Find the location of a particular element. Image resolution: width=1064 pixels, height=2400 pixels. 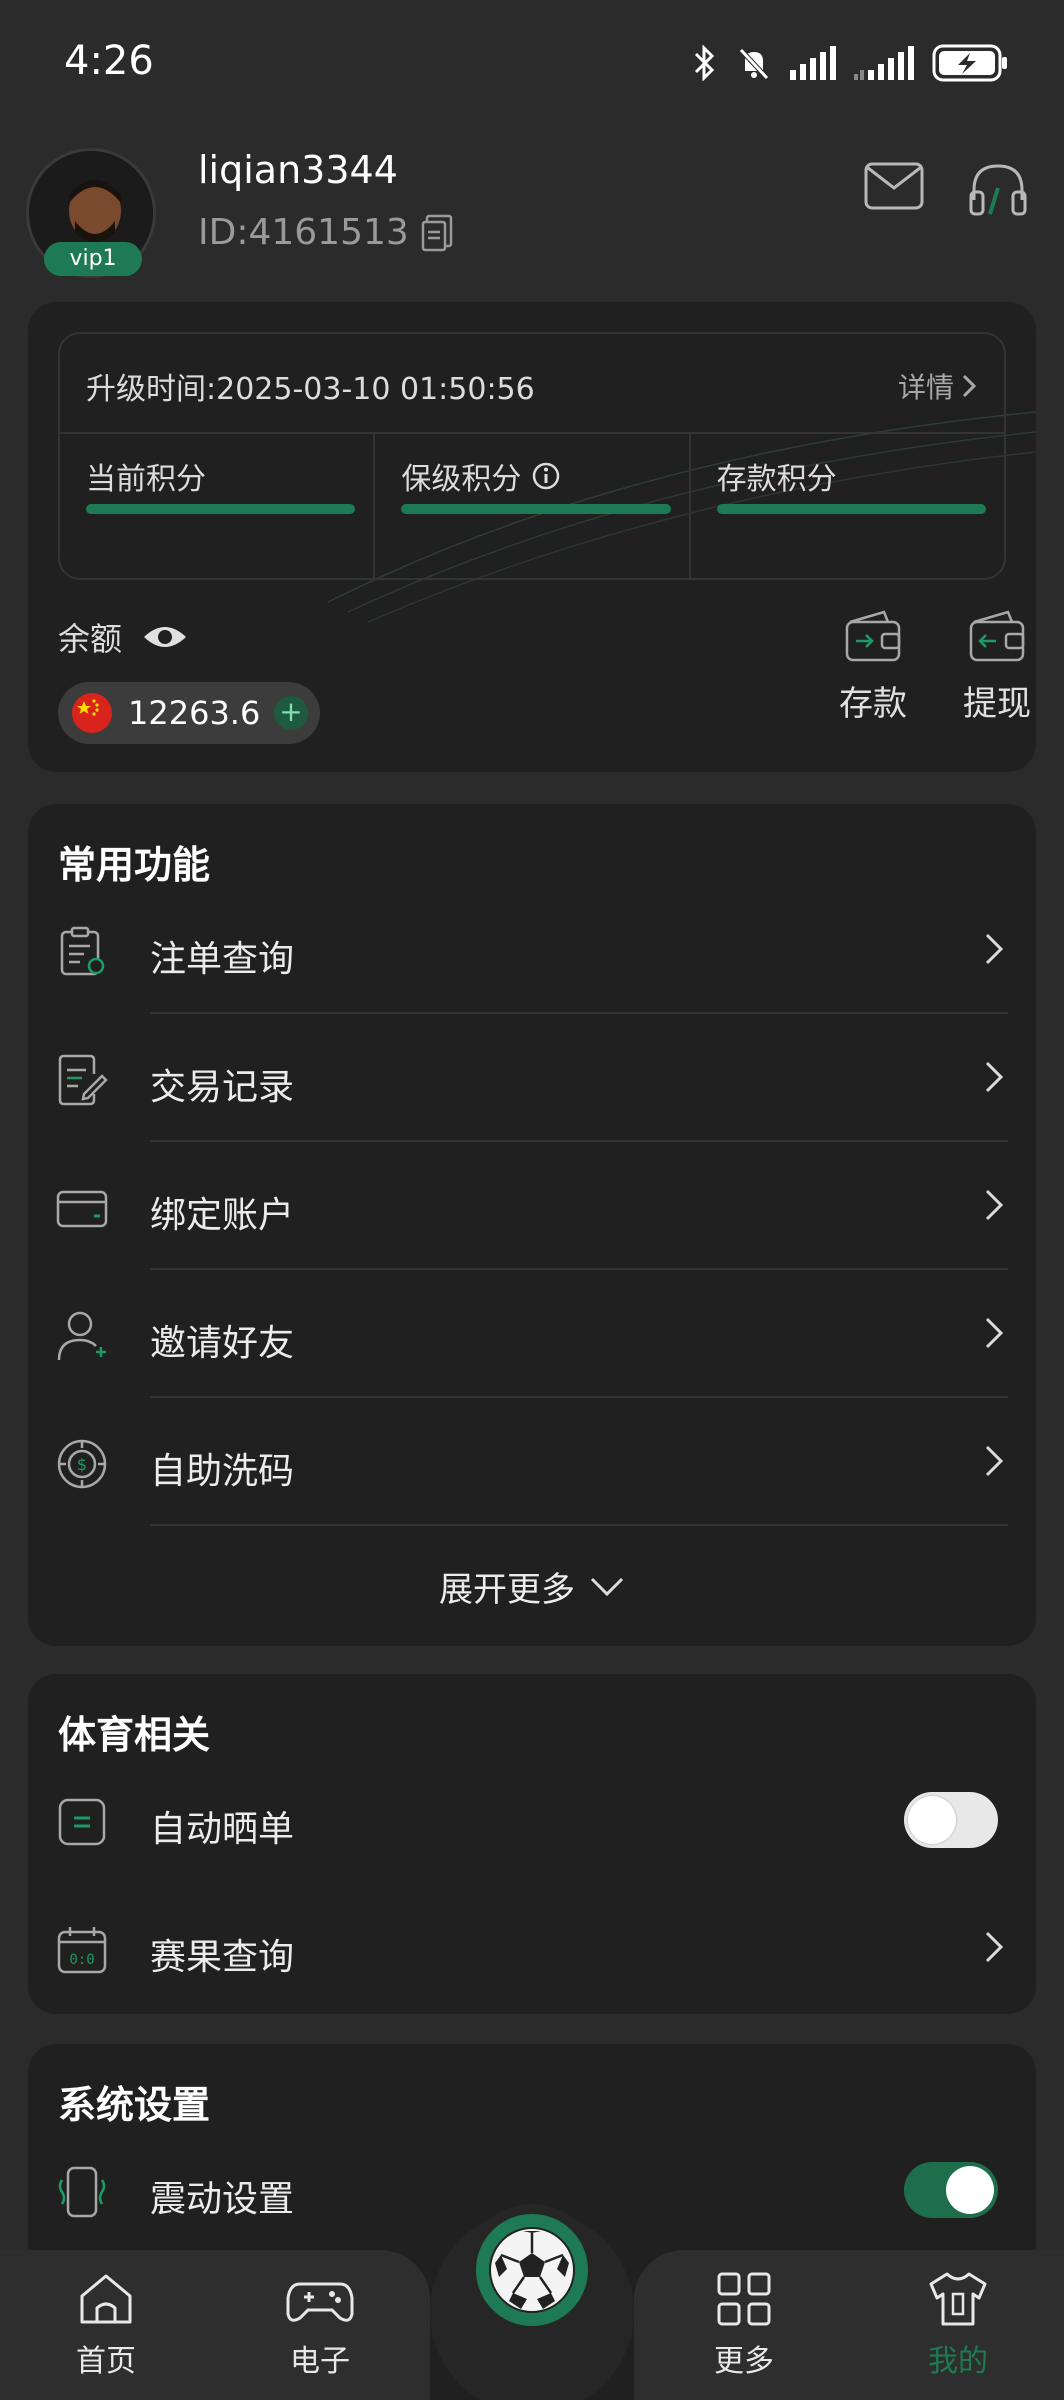

china-flag-icon is located at coordinates (92, 713).